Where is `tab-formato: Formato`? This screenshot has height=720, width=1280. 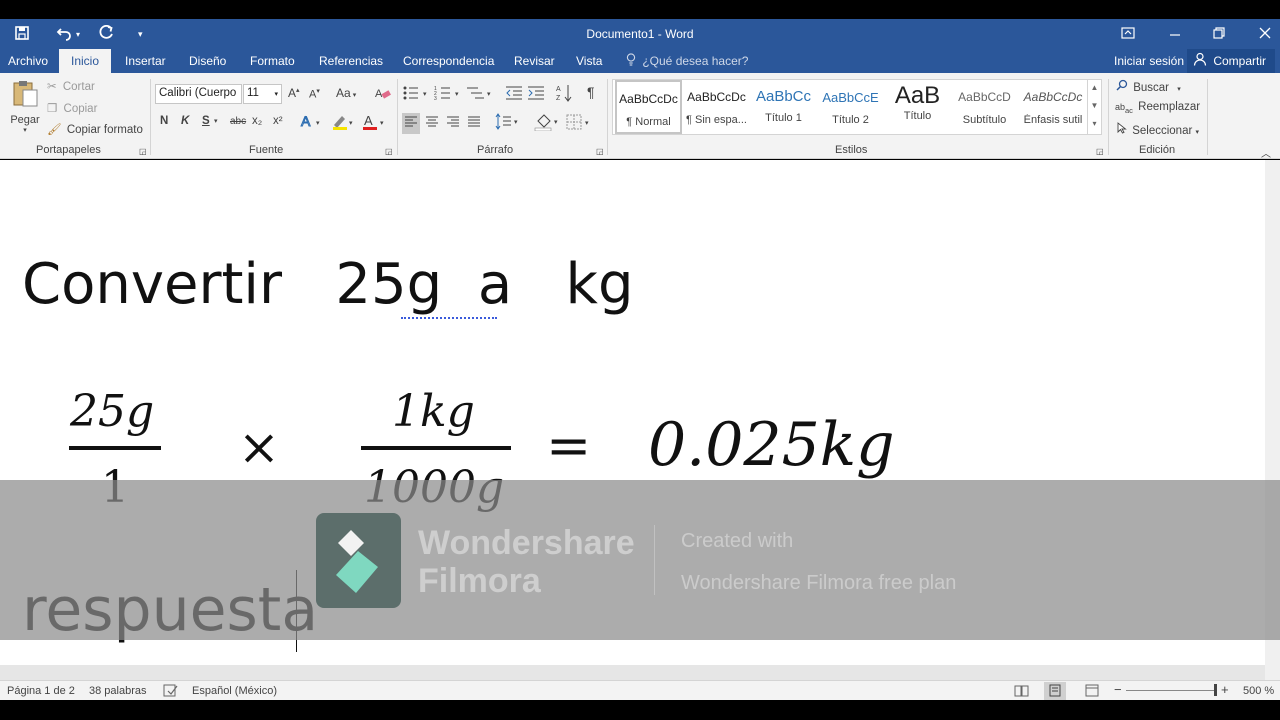
tab-formato: Formato is located at coordinates (272, 61).